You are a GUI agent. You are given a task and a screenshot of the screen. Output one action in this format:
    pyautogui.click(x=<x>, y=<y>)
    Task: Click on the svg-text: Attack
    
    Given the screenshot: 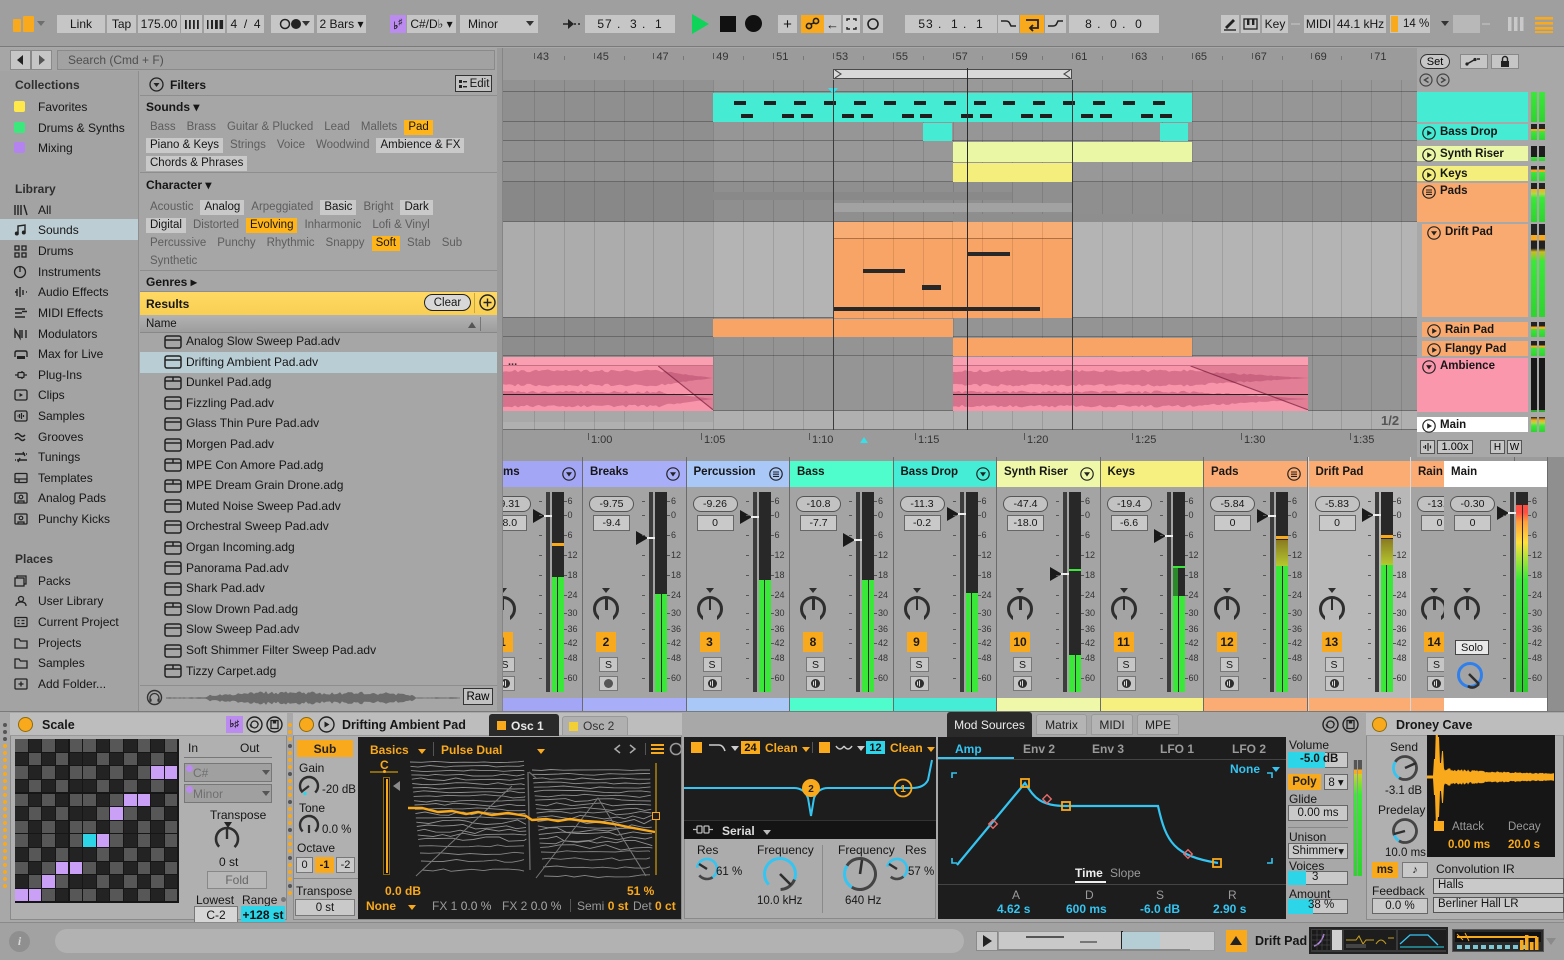 What is the action you would take?
    pyautogui.click(x=1468, y=827)
    